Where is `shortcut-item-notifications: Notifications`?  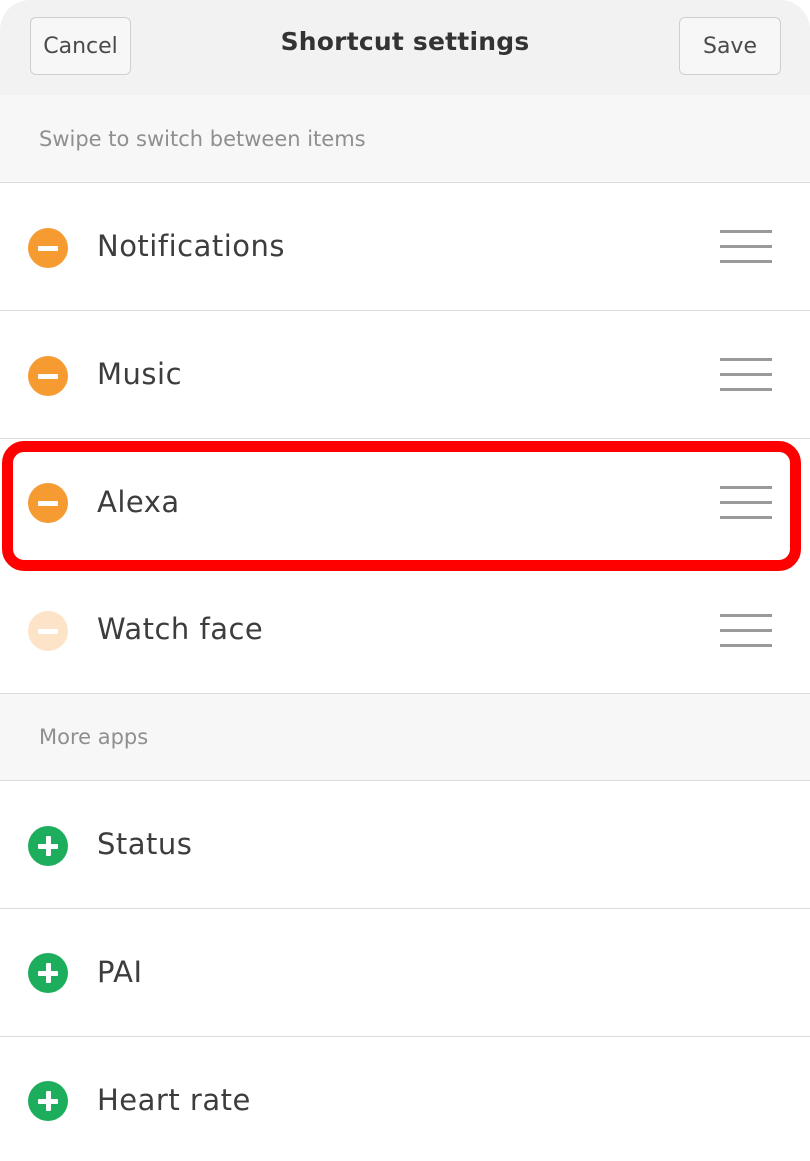 shortcut-item-notifications: Notifications is located at coordinates (405, 247).